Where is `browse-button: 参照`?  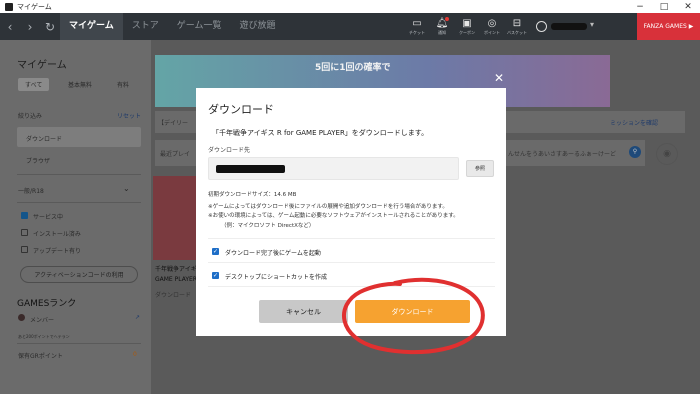
browse-button: 参照 is located at coordinates (480, 168).